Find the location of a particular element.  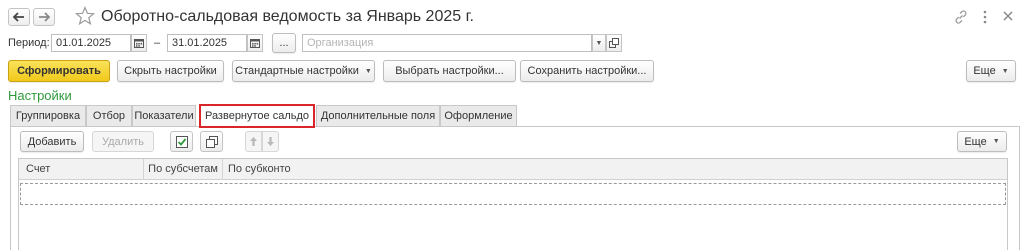

arrow-up-icon is located at coordinates (253, 141).